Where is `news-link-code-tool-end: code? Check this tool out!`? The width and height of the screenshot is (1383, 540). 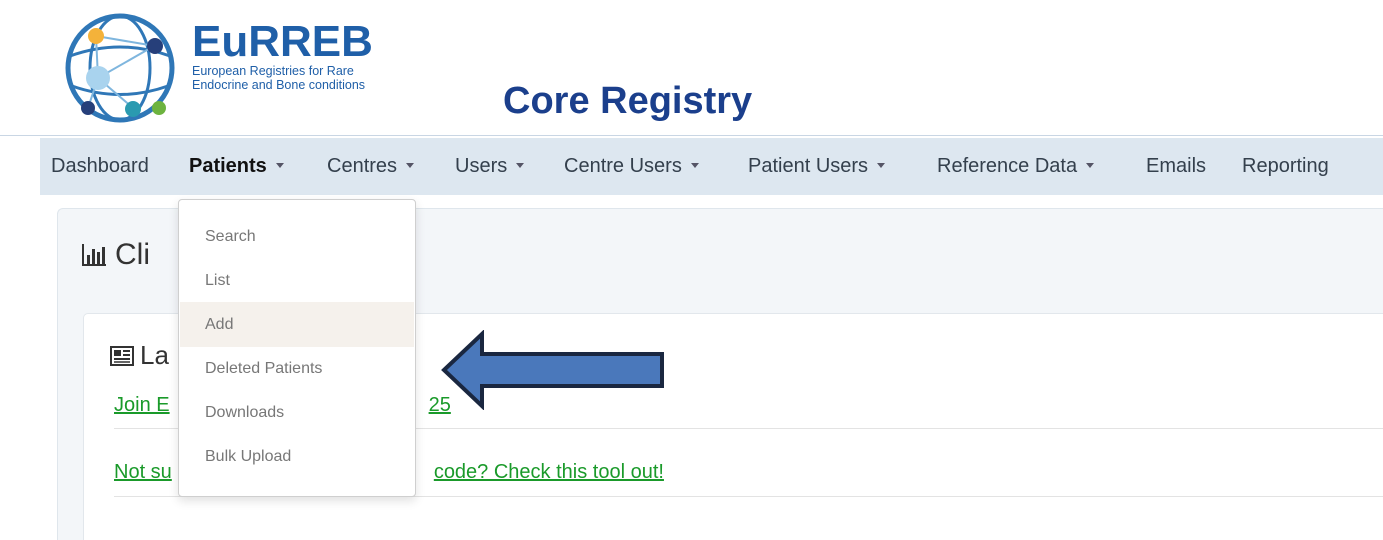 news-link-code-tool-end: code? Check this tool out! is located at coordinates (548, 472).